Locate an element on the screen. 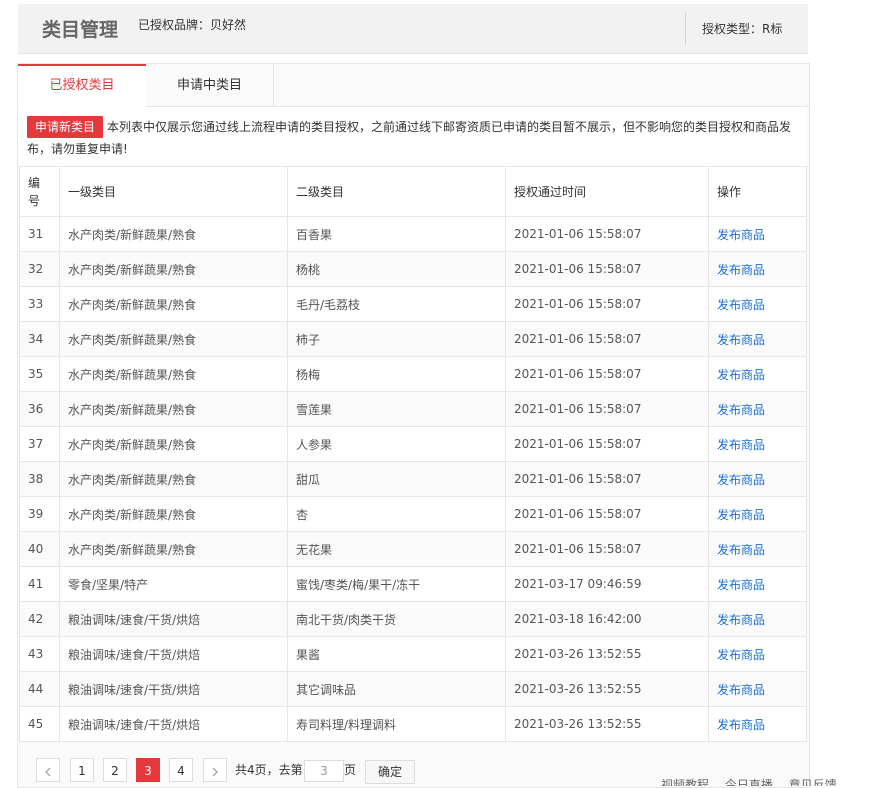 This screenshot has width=879, height=788. cell-id: 42 is located at coordinates (39, 619).